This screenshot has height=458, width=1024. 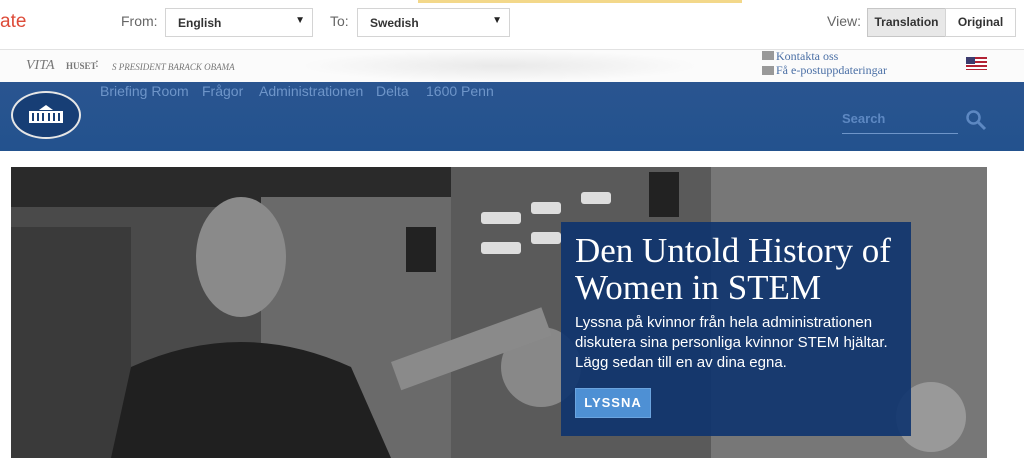 I want to click on white-house-logo, so click(x=46, y=115).